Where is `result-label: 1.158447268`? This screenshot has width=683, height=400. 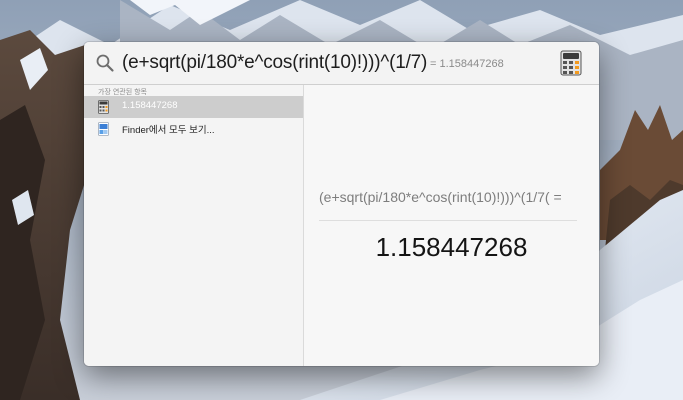
result-label: 1.158447268 is located at coordinates (150, 105).